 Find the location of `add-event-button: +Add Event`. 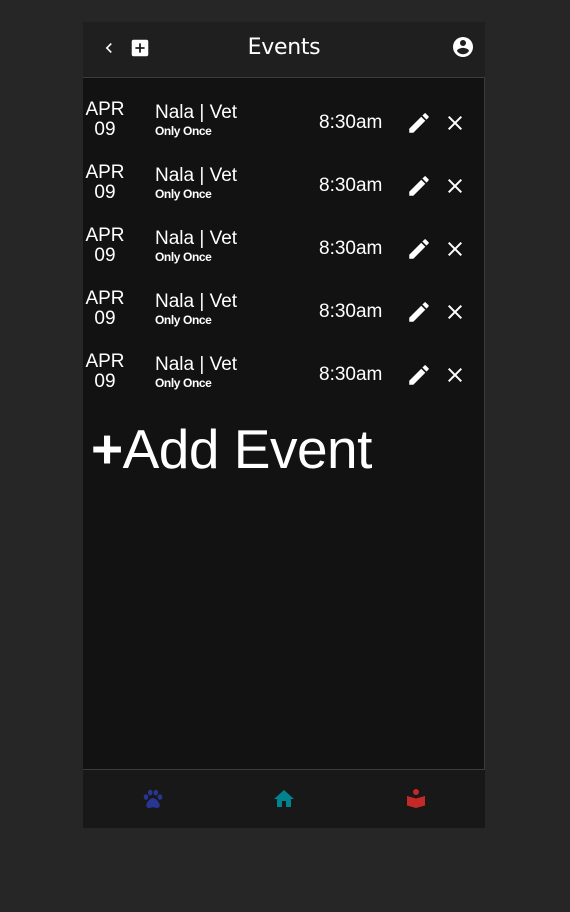

add-event-button: +Add Event is located at coordinates (231, 449).